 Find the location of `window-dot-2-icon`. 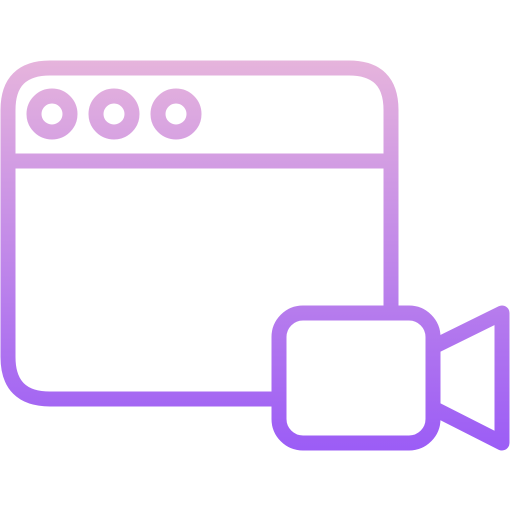

window-dot-2-icon is located at coordinates (114, 114).